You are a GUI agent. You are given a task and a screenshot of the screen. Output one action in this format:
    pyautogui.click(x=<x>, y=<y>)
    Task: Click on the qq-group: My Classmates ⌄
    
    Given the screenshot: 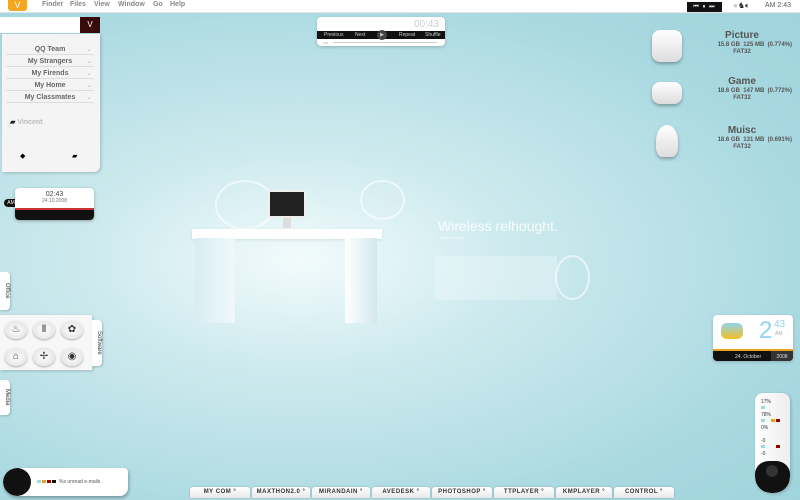 What is the action you would take?
    pyautogui.click(x=50, y=97)
    